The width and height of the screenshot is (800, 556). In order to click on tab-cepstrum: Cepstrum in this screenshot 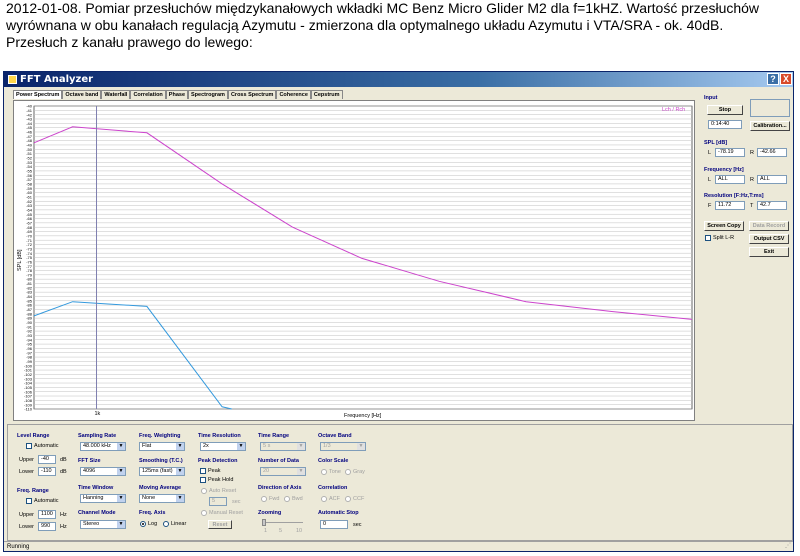, I will do `click(326, 94)`.